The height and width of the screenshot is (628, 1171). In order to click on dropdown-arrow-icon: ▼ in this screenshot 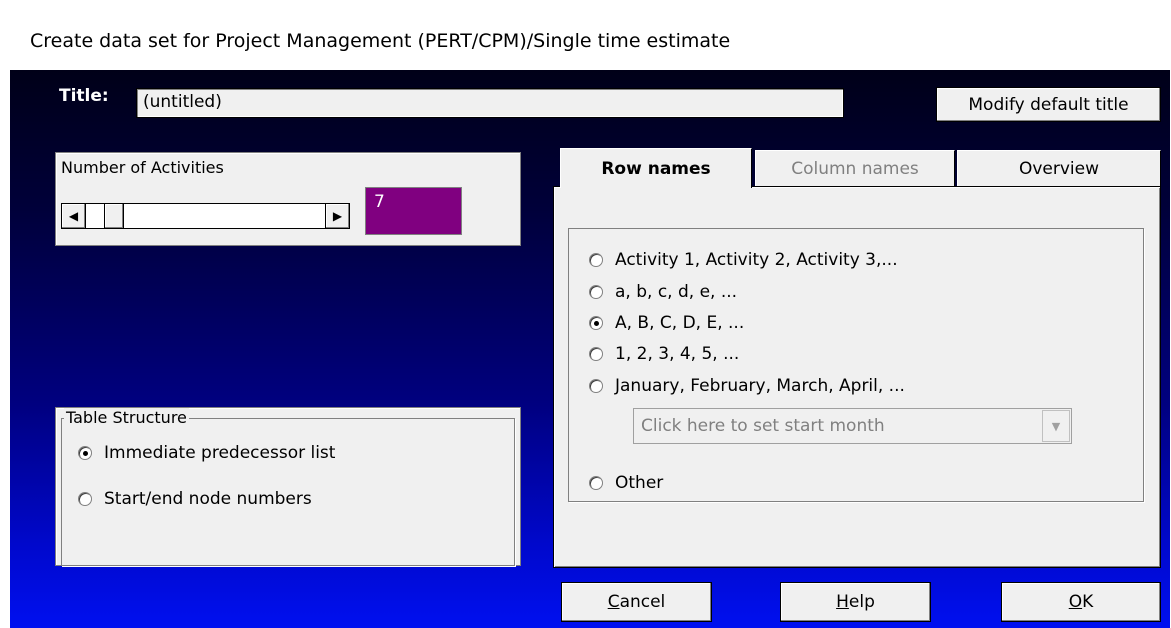, I will do `click(1056, 426)`.